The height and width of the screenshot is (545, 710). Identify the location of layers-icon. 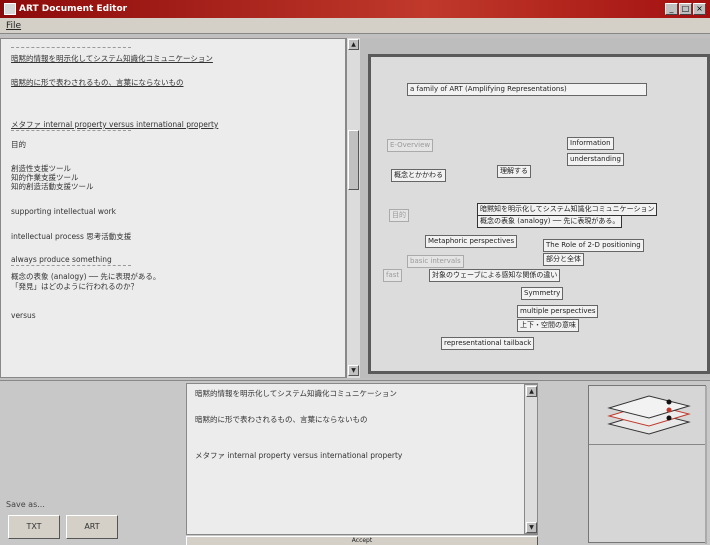
(648, 415).